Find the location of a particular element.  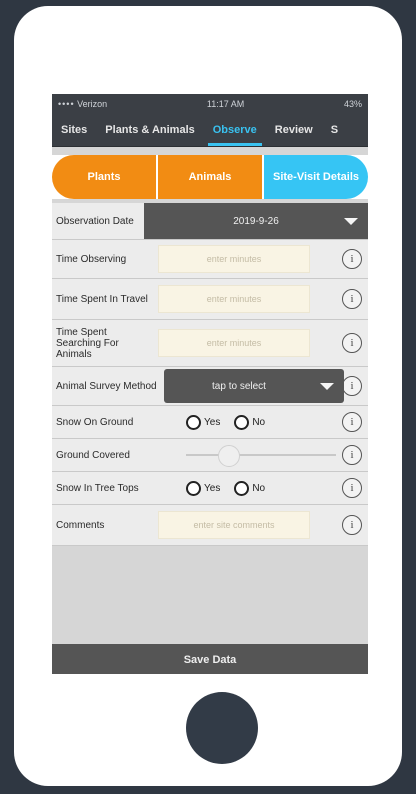

status-bar: •••• Verizon 11:17 AM 43% is located at coordinates (210, 104).